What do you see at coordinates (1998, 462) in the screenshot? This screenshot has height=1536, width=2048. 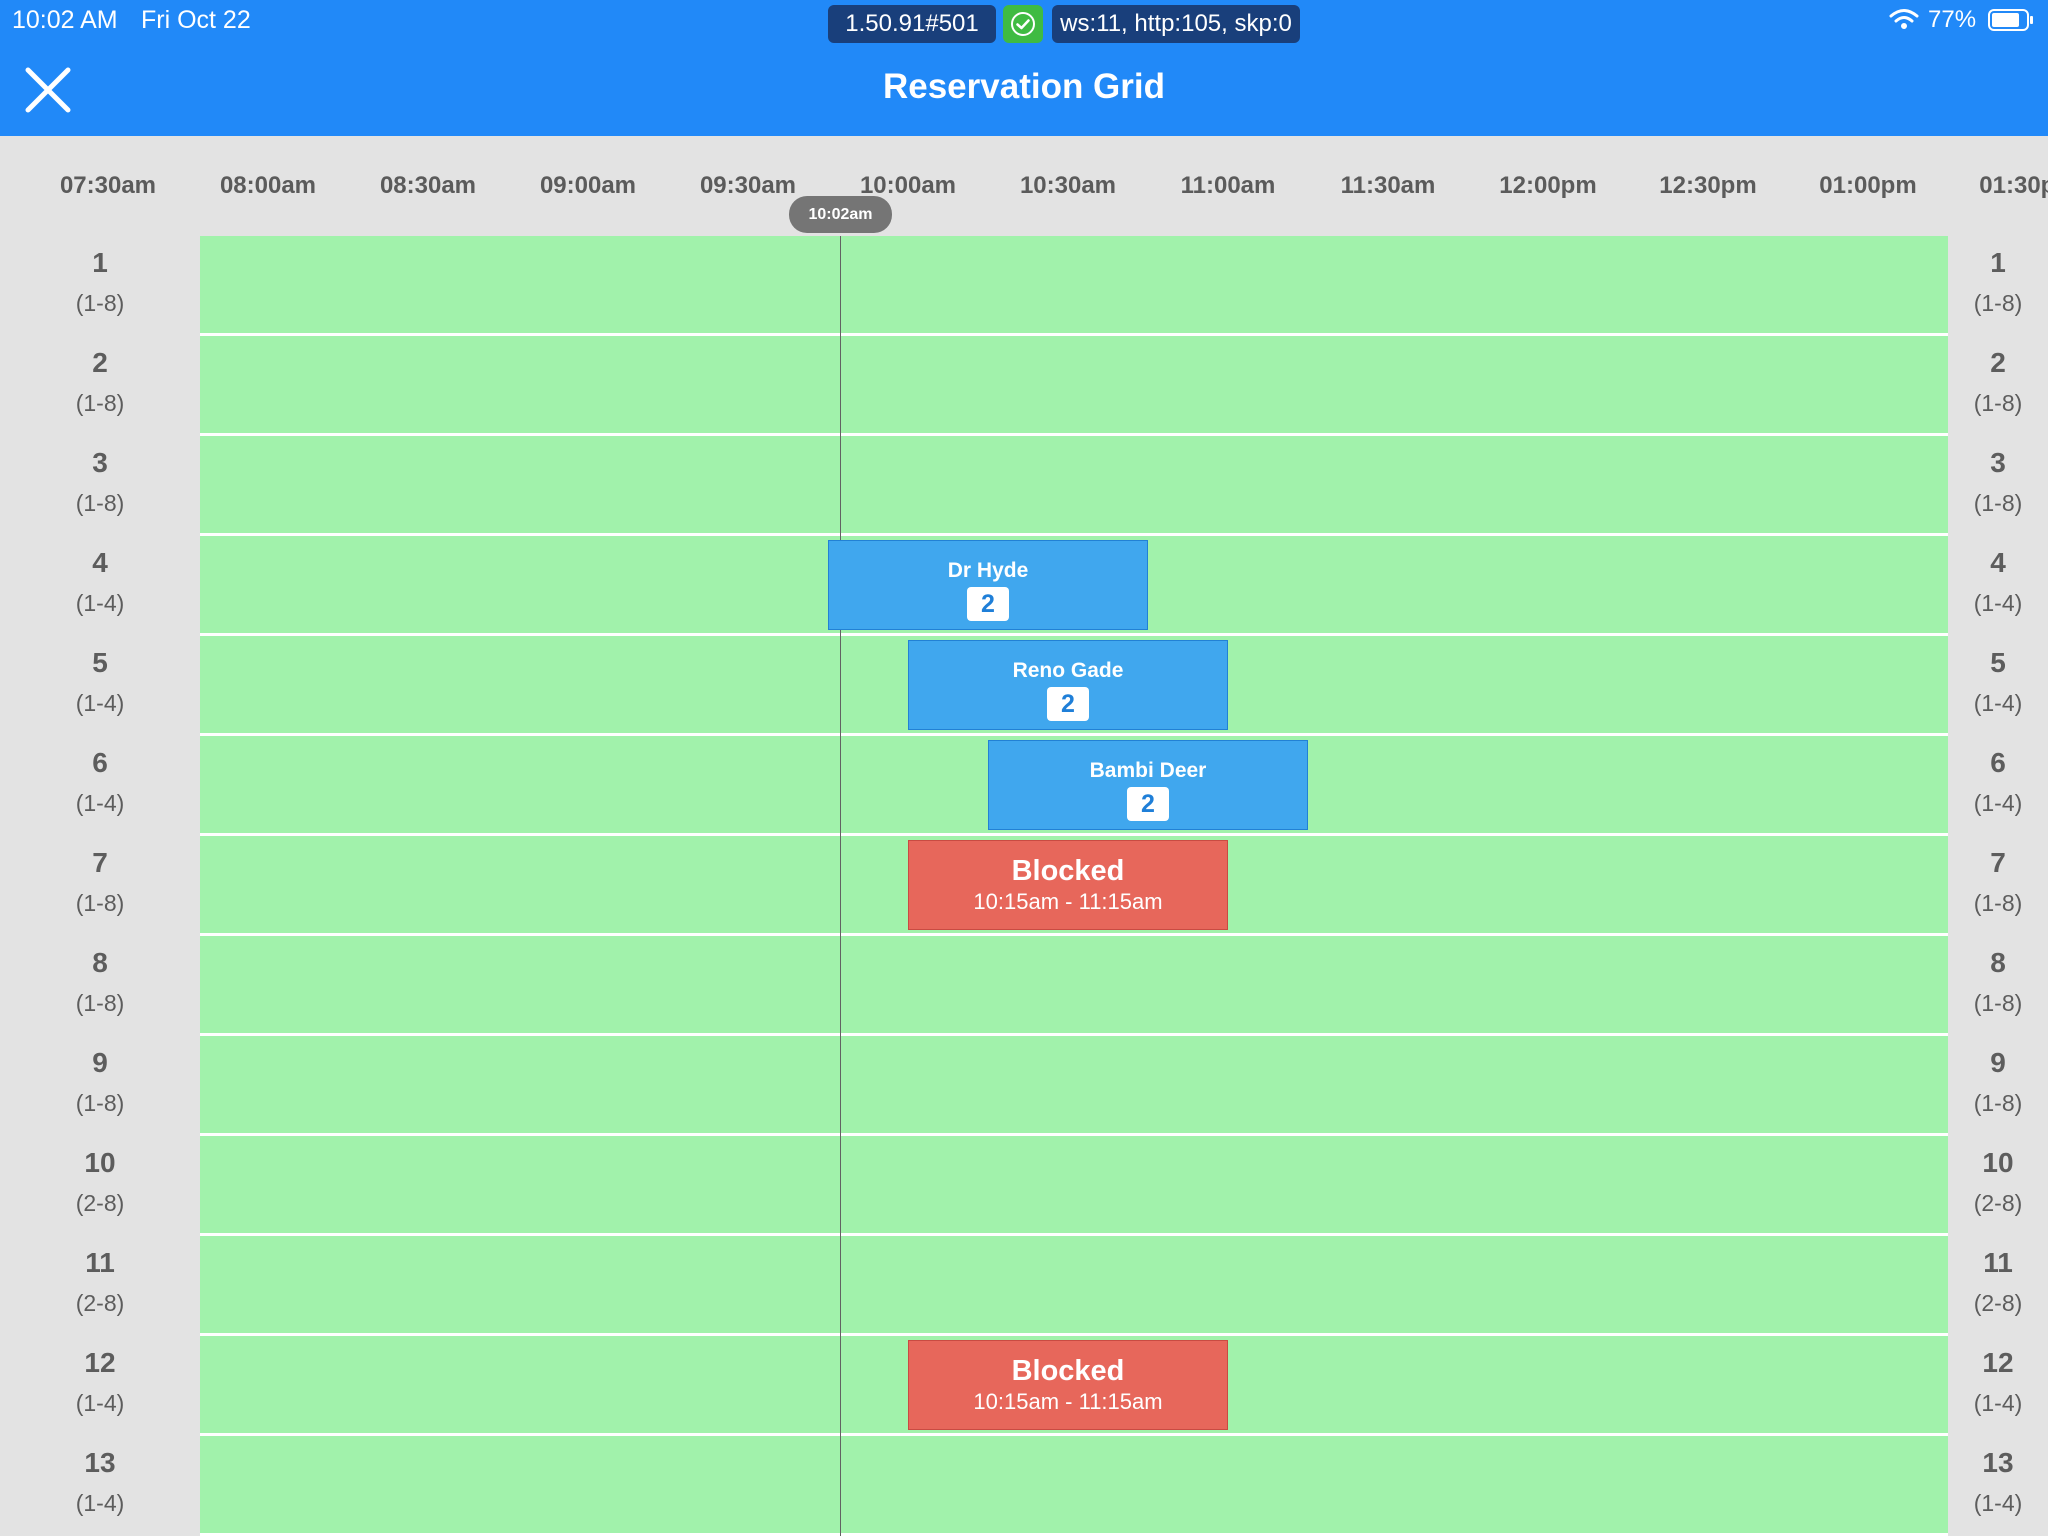 I see `table-number: 3` at bounding box center [1998, 462].